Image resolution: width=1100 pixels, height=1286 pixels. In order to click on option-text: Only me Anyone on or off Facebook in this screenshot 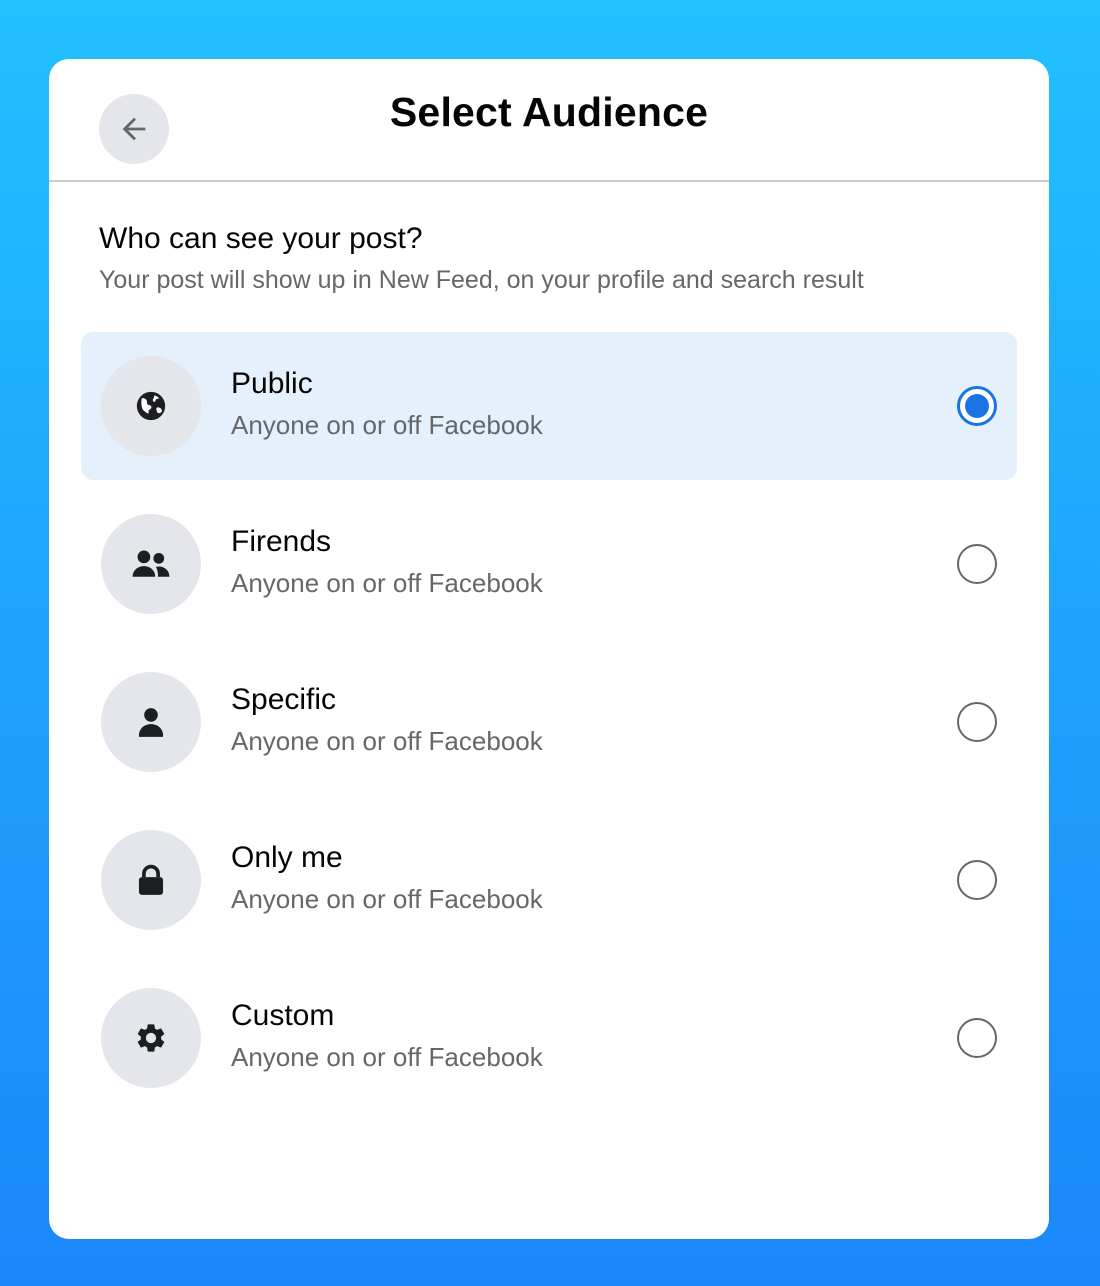, I will do `click(387, 878)`.